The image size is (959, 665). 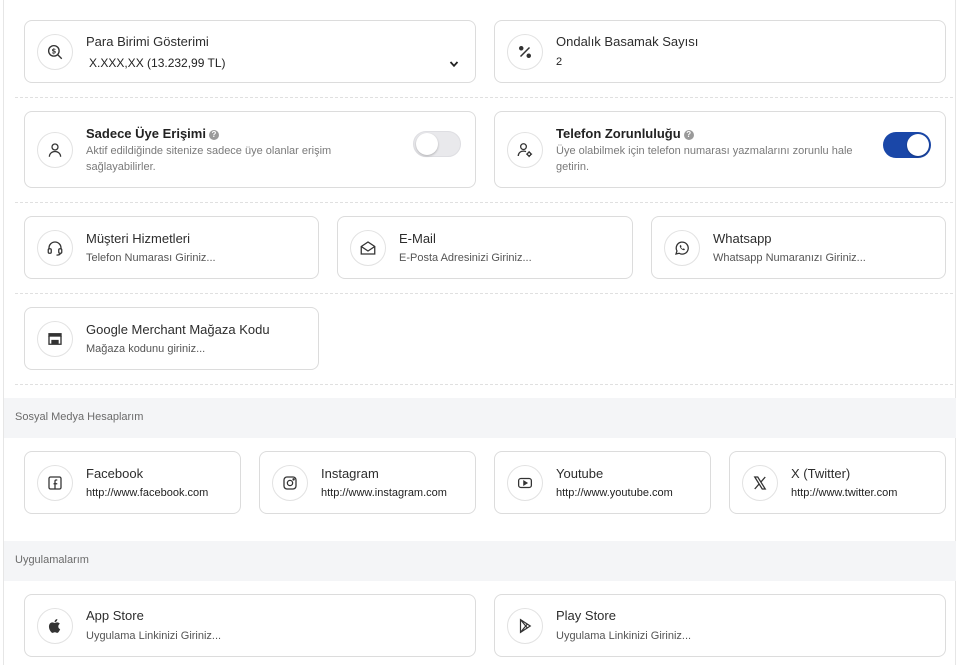 What do you see at coordinates (586, 615) in the screenshot?
I see `play-store-title: Play Store` at bounding box center [586, 615].